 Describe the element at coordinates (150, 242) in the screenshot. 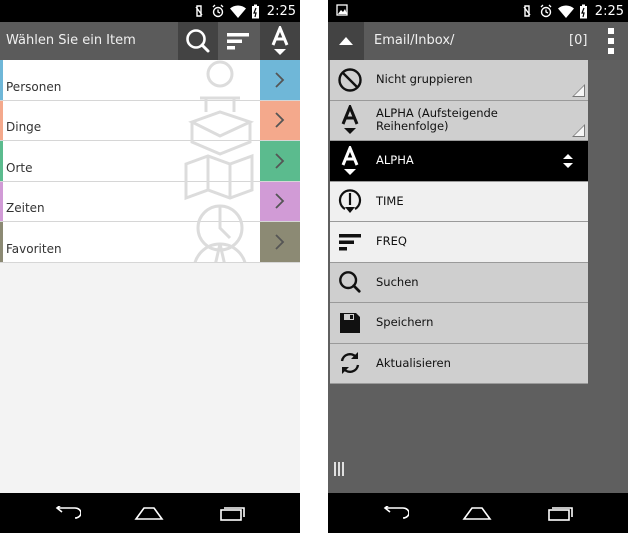

I see `list-item-favoriten: Favoriten` at that location.